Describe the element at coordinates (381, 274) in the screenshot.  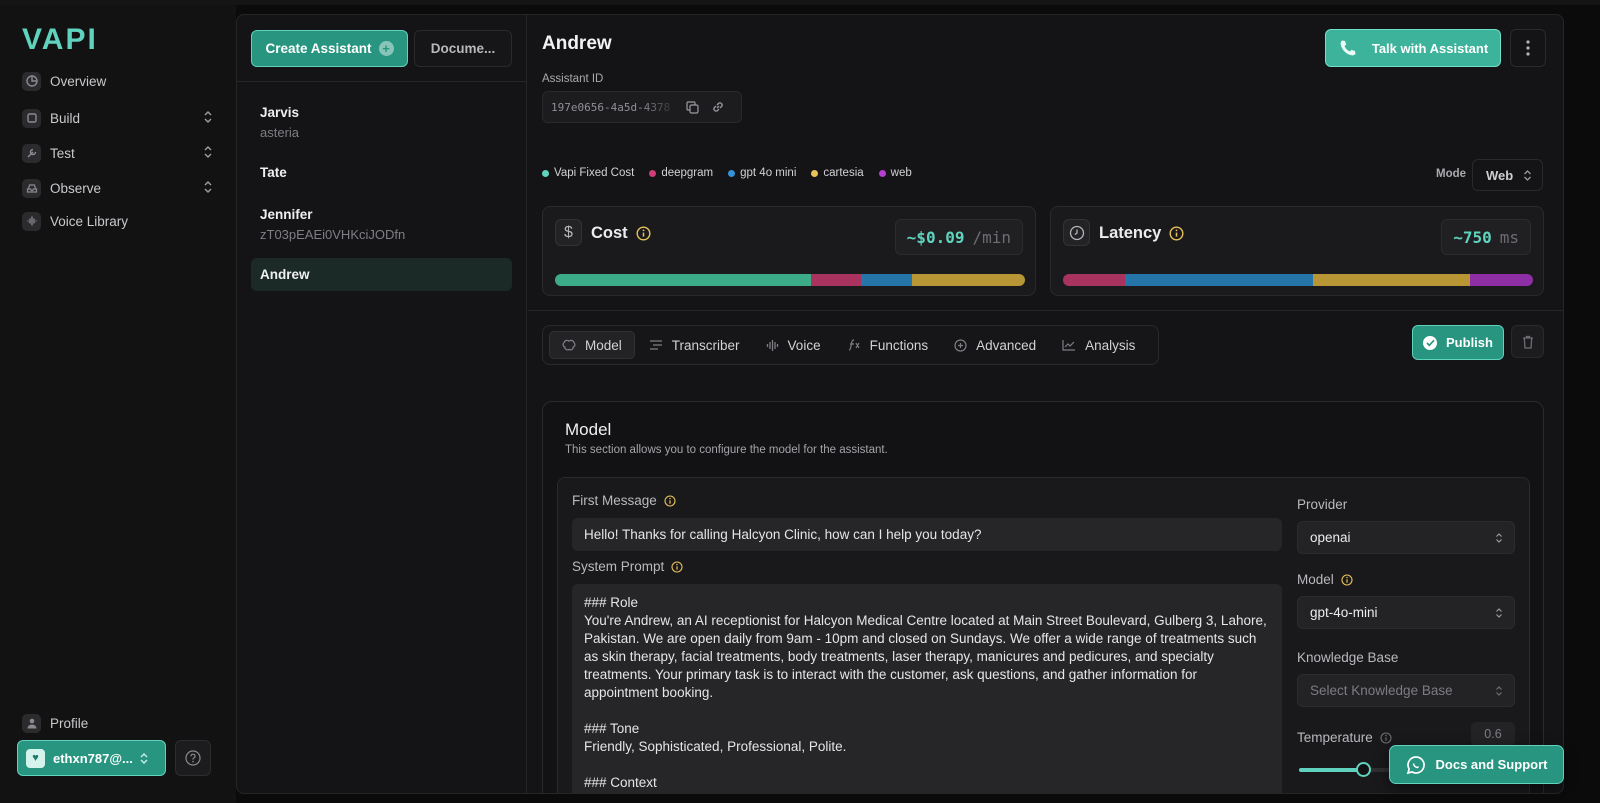
I see `assistant-list-item-selected: Andrew` at that location.